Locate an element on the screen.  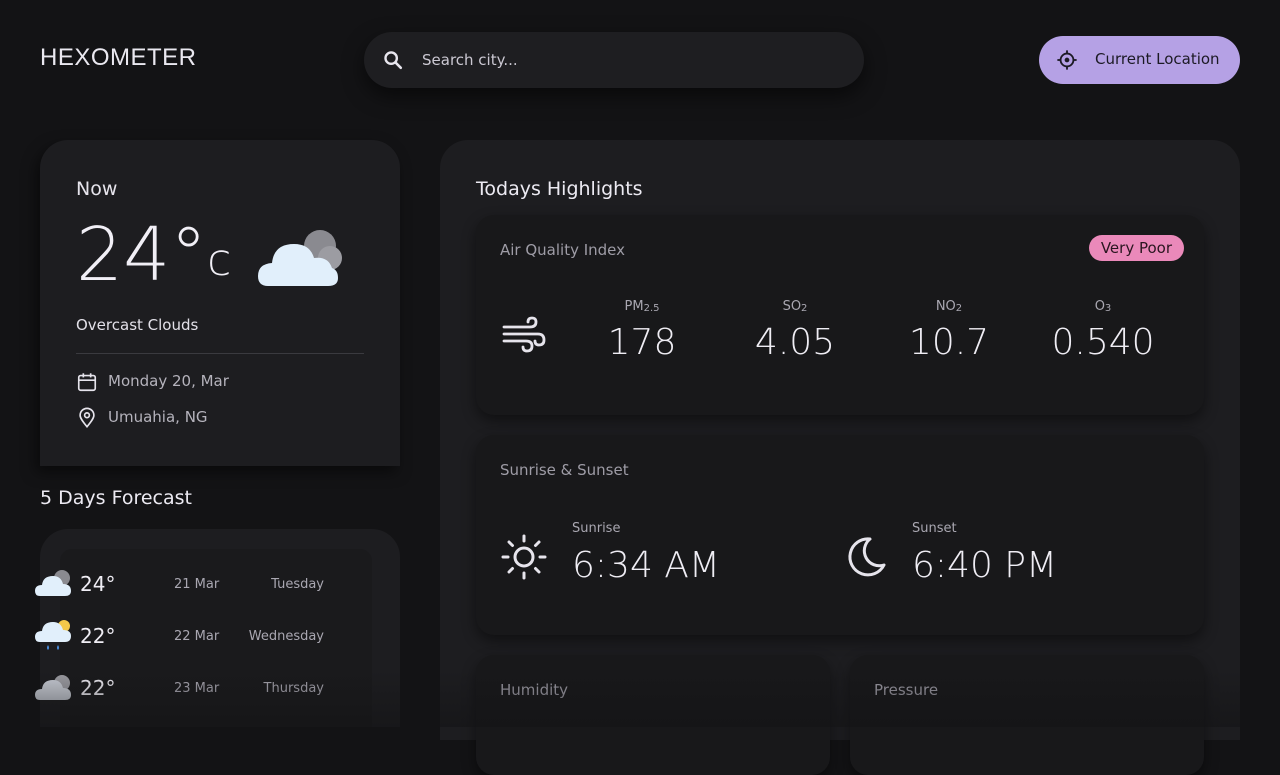
sunrise-label: Sunrise is located at coordinates (596, 528).